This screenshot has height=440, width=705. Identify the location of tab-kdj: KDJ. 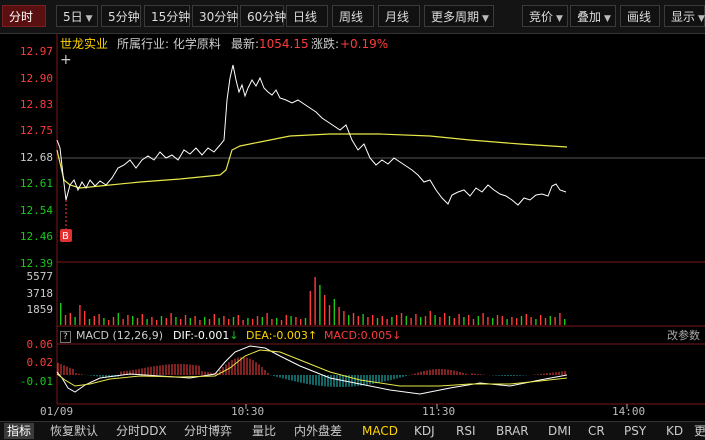
(424, 431).